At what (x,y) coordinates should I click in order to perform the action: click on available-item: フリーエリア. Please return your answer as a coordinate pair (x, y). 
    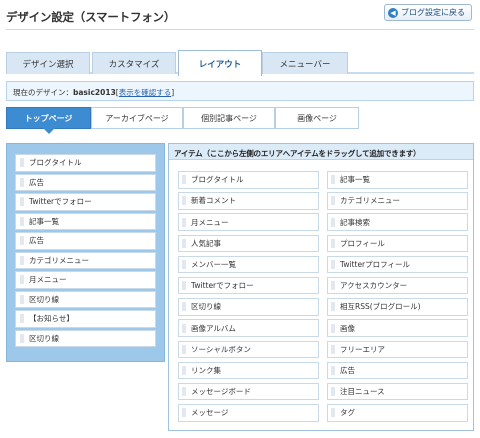
    Looking at the image, I should click on (397, 349).